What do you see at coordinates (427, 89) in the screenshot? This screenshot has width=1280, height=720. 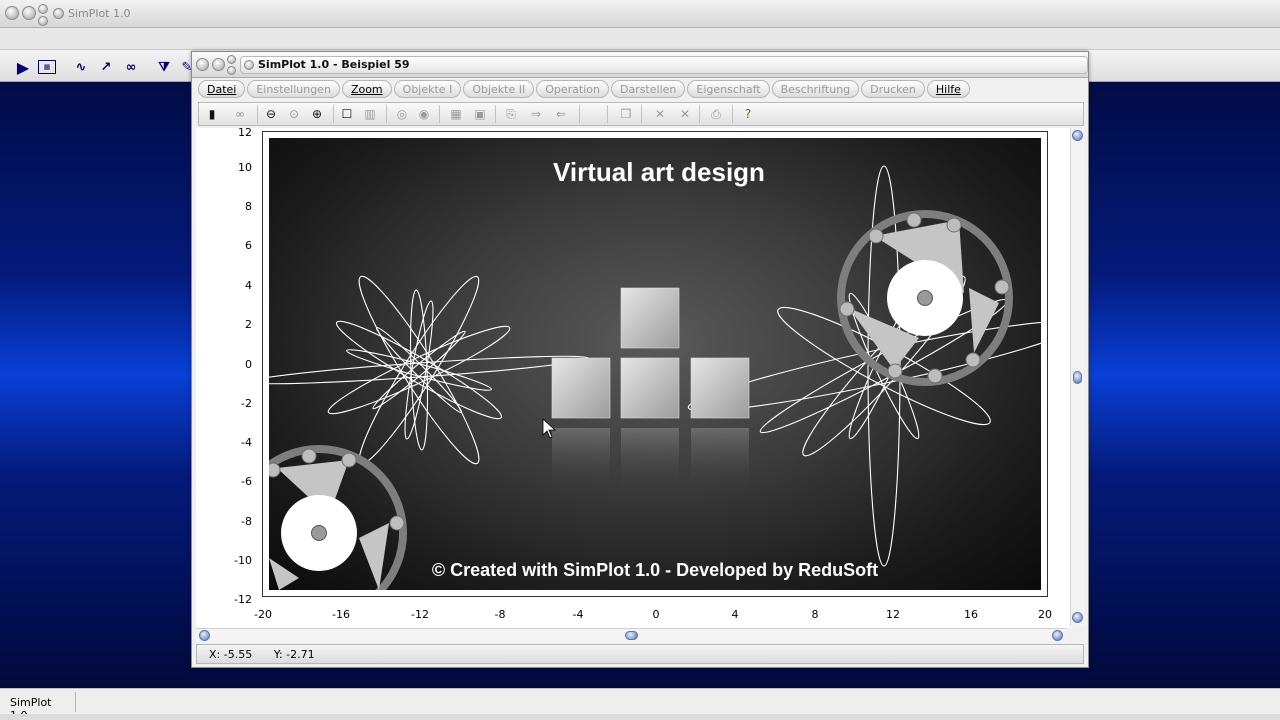 I see `menu-objekte-1: Objekte I` at bounding box center [427, 89].